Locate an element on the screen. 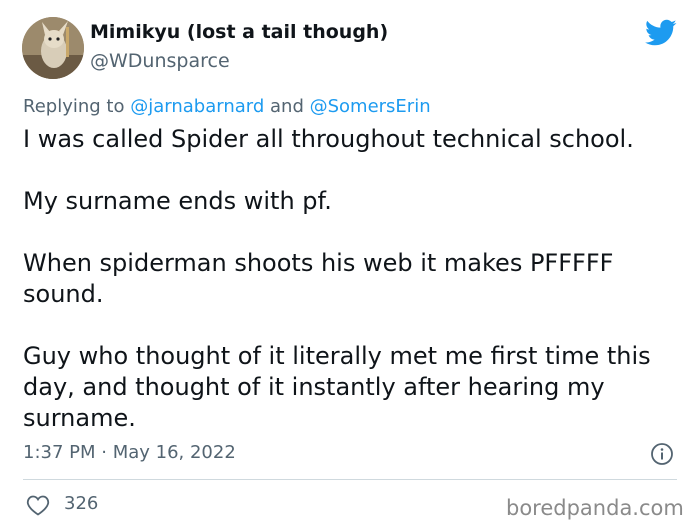 The width and height of the screenshot is (700, 532). info-icon is located at coordinates (662, 454).